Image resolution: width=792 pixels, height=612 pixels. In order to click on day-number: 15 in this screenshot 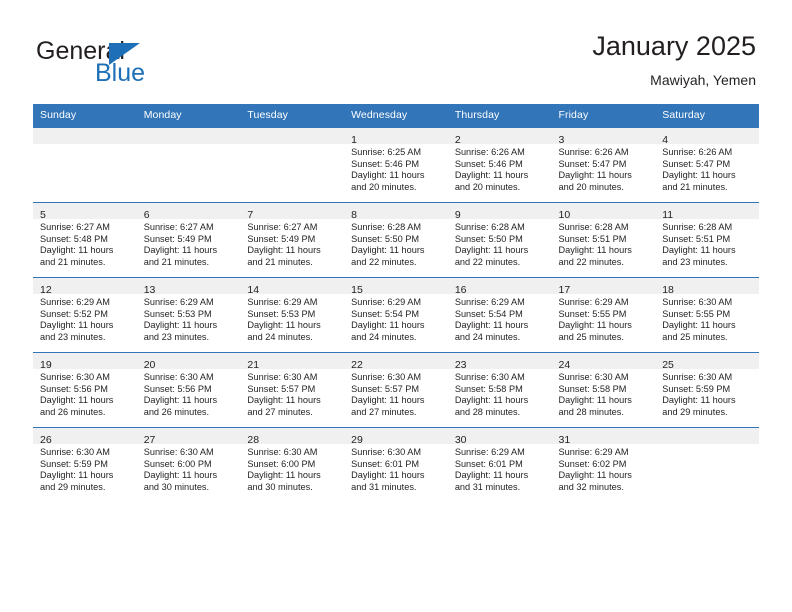, I will do `click(357, 290)`.